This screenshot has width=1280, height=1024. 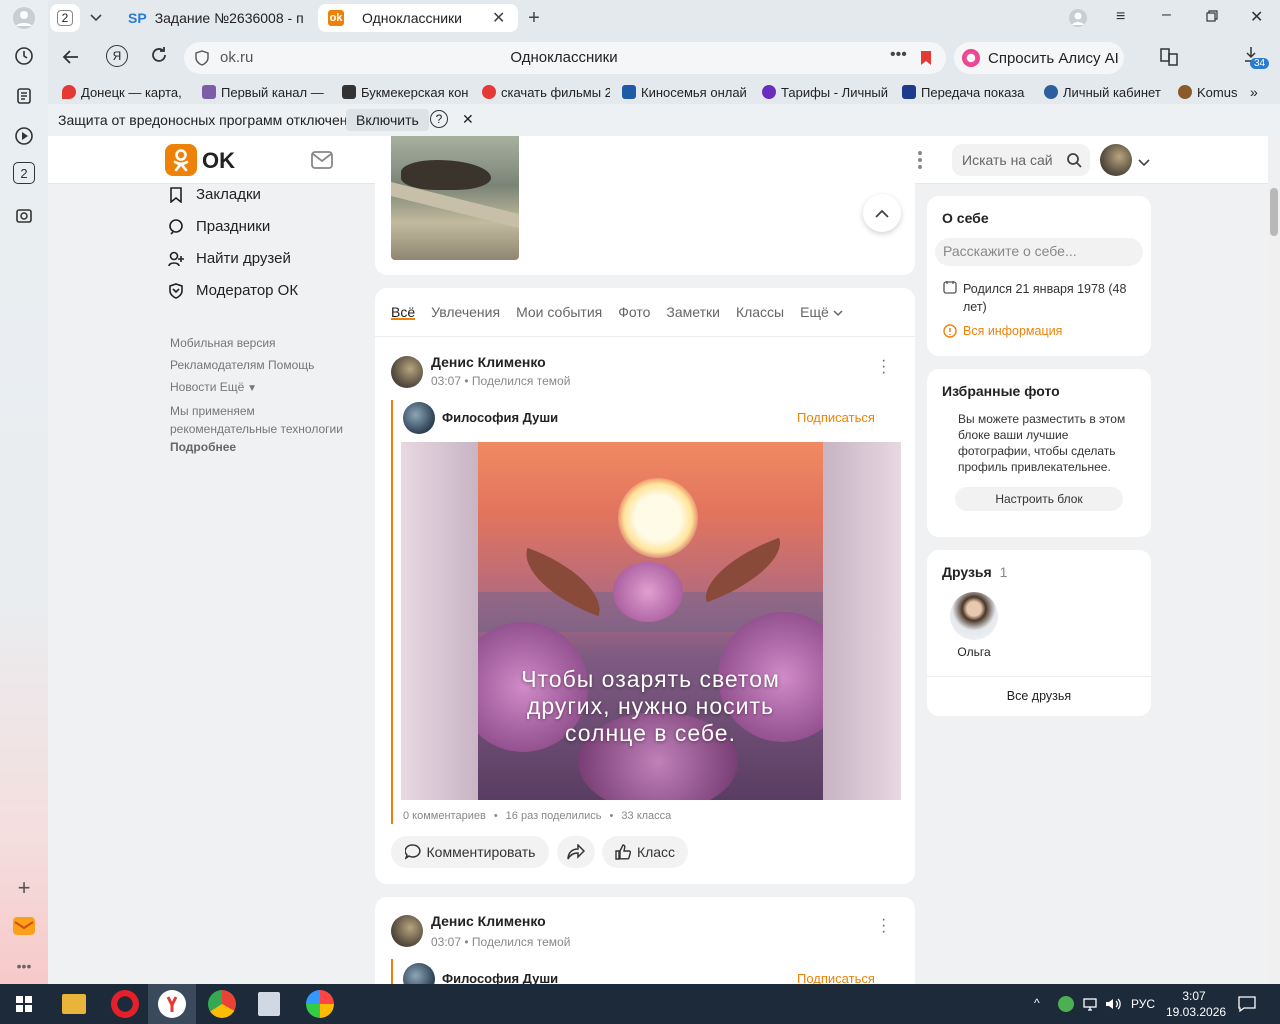 What do you see at coordinates (1212, 18) in the screenshot?
I see `restore-icon` at bounding box center [1212, 18].